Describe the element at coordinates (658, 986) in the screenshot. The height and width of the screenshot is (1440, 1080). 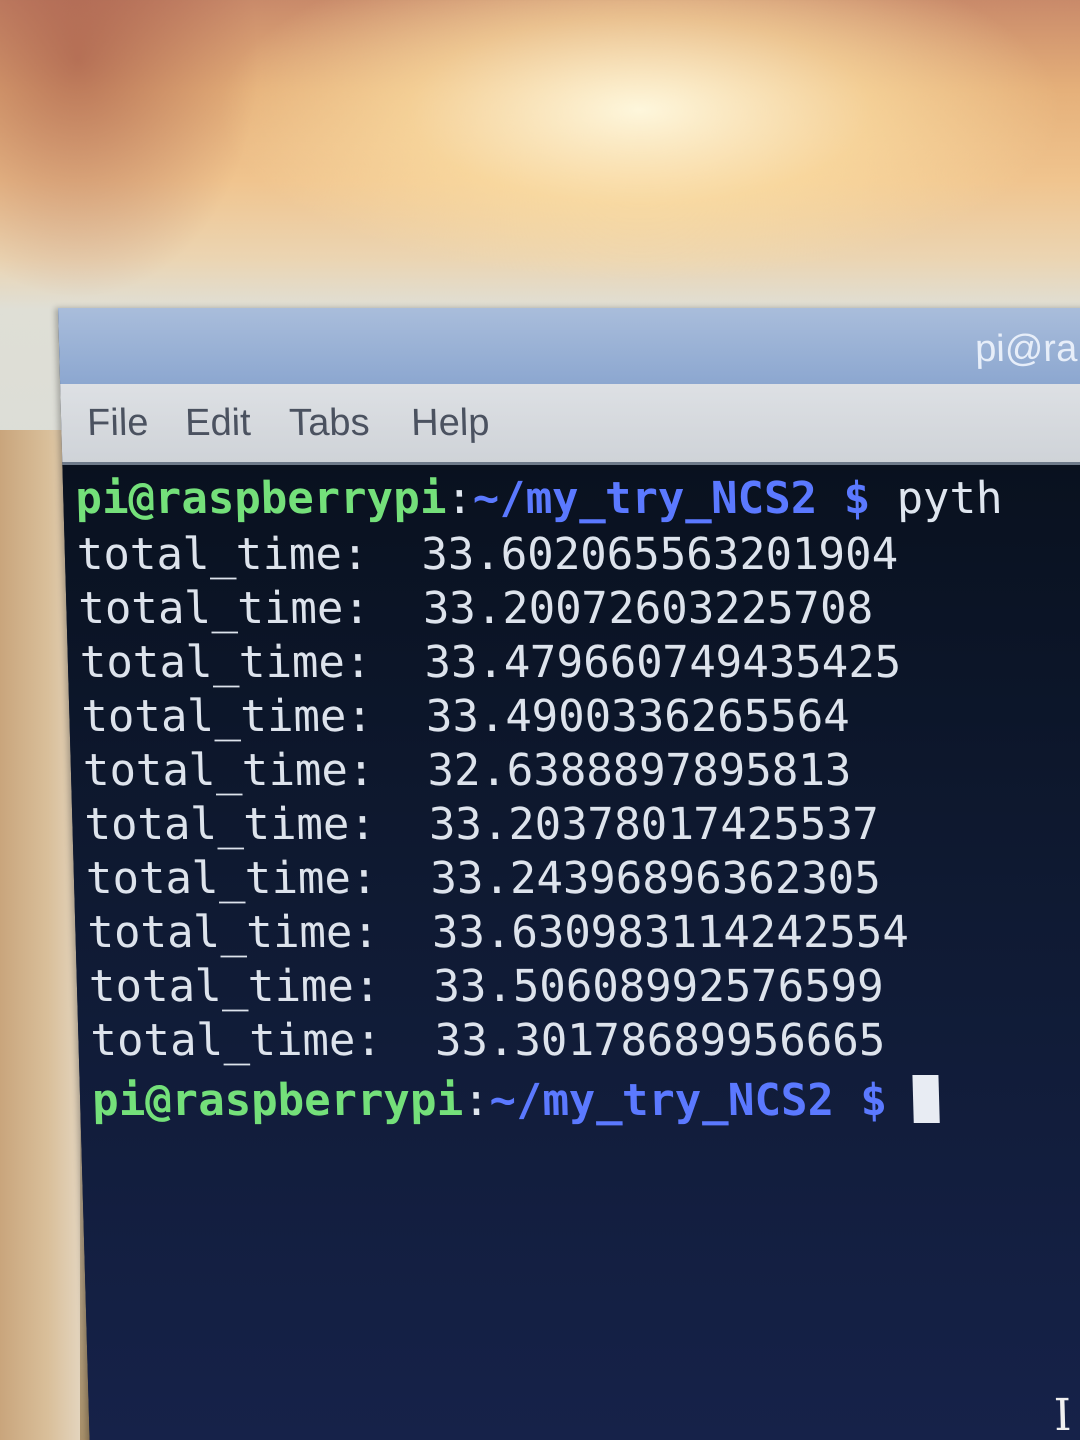
I see `output-value: 33.50608992576599` at that location.